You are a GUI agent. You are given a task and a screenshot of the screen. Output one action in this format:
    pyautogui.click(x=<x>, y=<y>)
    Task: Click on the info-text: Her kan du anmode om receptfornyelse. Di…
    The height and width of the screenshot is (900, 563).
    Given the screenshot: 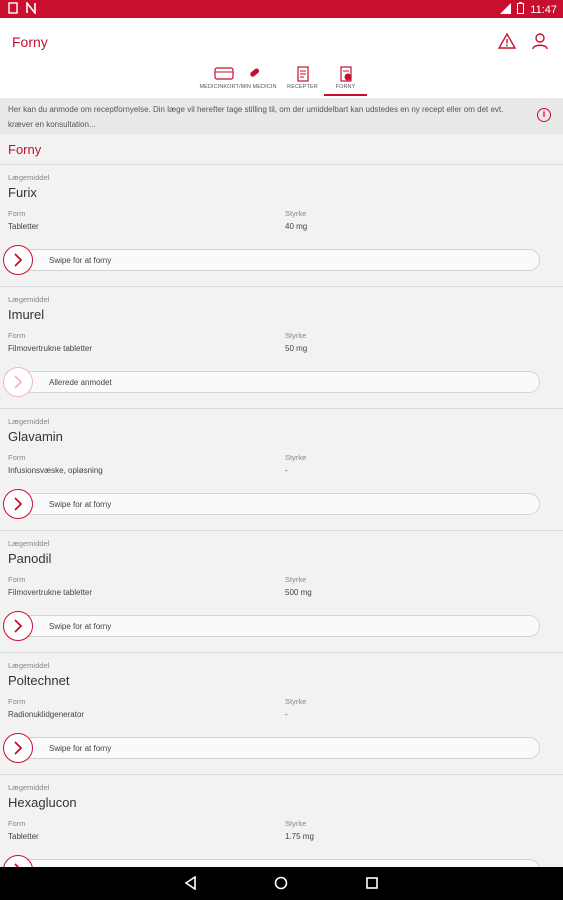 What is the action you would take?
    pyautogui.click(x=256, y=117)
    